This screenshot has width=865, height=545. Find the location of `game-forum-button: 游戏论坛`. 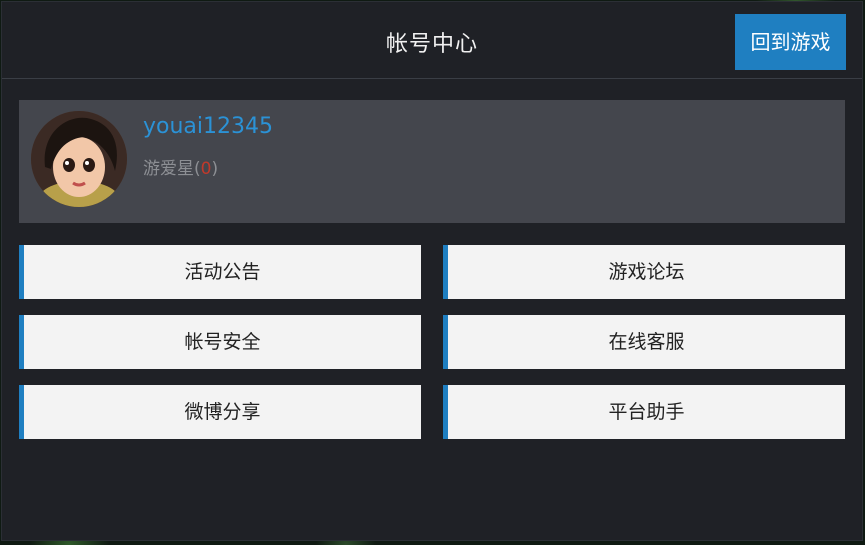

game-forum-button: 游戏论坛 is located at coordinates (644, 272).